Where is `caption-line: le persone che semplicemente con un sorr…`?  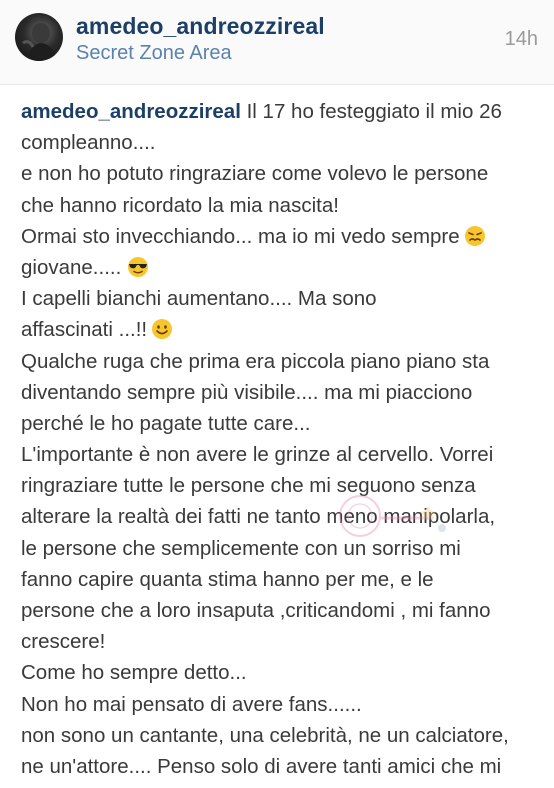
caption-line: le persone che semplicemente con un sorr… is located at coordinates (241, 548).